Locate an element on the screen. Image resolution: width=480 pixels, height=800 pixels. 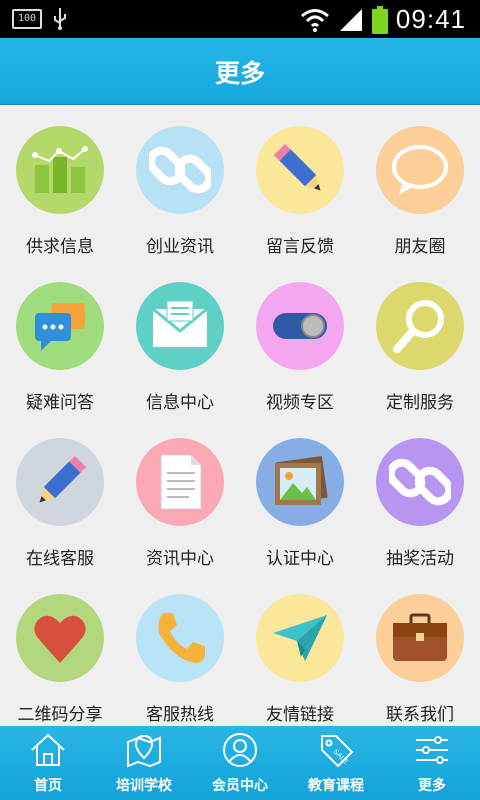
grid-item-qr-share: 二维码分享 is located at coordinates (60, 650).